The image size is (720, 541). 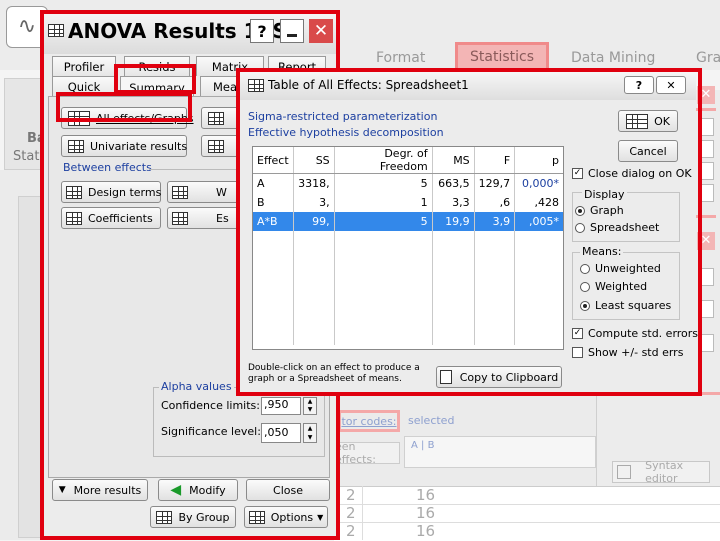 I want to click on ribbon-tab-graphs: Gra, so click(x=708, y=58).